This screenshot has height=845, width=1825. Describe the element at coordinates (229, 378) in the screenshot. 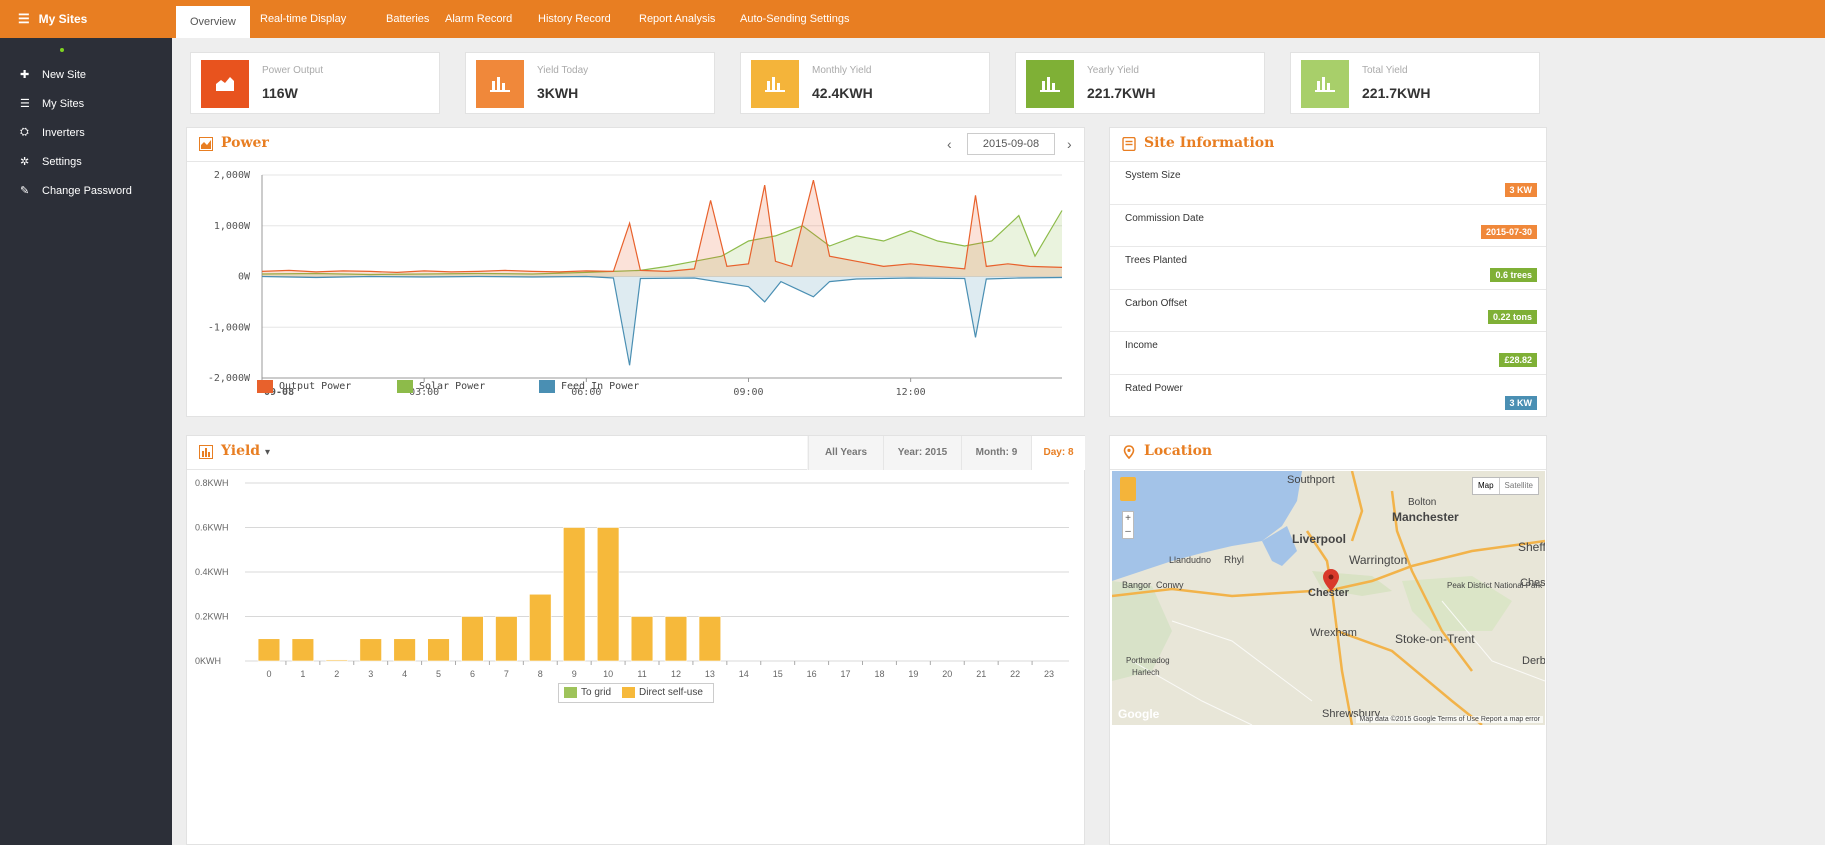

I see `y-tick-label: -2,000W` at that location.